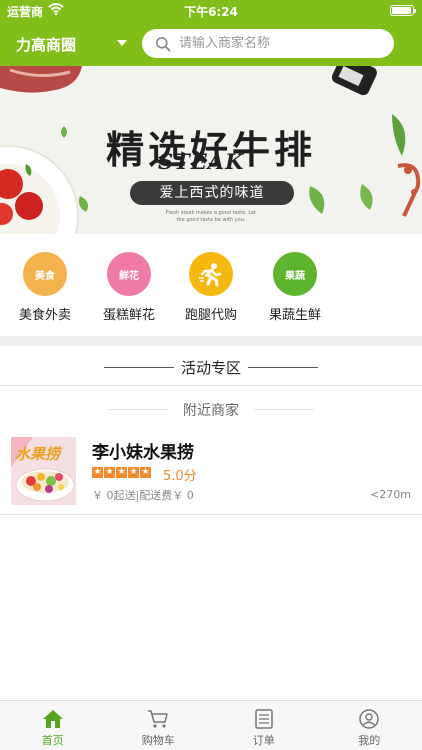 The image size is (422, 750). What do you see at coordinates (158, 740) in the screenshot?
I see `tab-label: 购物车` at bounding box center [158, 740].